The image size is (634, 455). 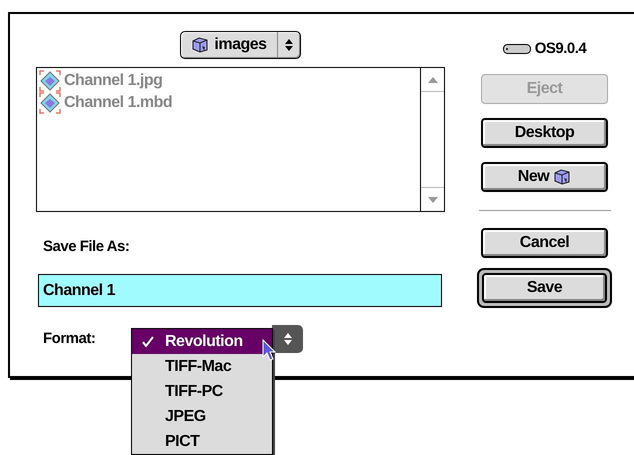 What do you see at coordinates (432, 139) in the screenshot?
I see `scrollbar` at bounding box center [432, 139].